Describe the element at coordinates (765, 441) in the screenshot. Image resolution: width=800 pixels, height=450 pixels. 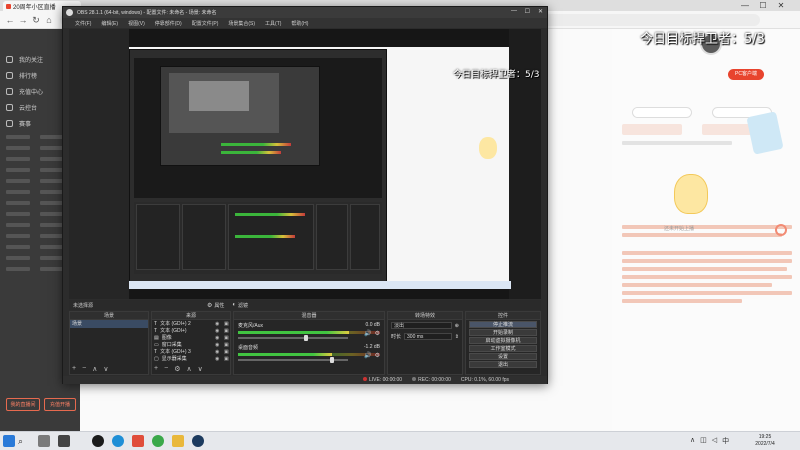
I see `system-clock: 19:25 2022/7/4` at that location.